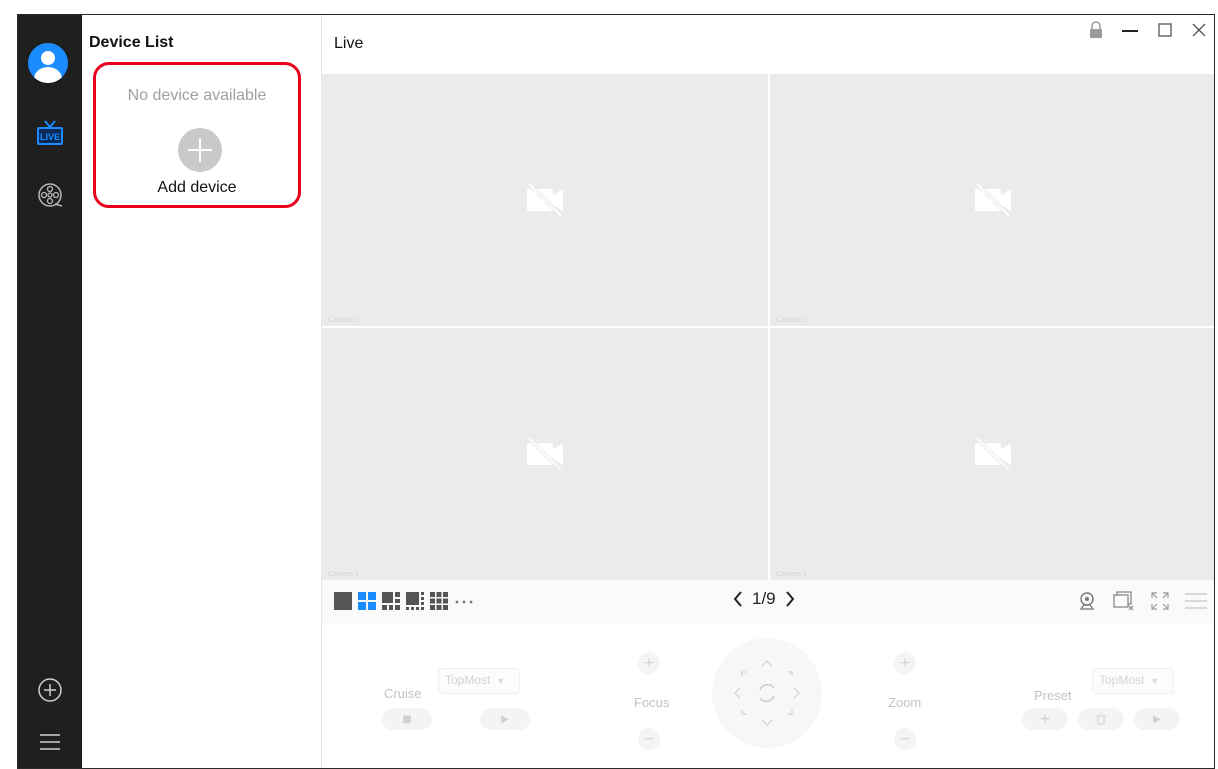 The image size is (1218, 769). What do you see at coordinates (407, 719) in the screenshot?
I see `cruise-stop-button: ■` at bounding box center [407, 719].